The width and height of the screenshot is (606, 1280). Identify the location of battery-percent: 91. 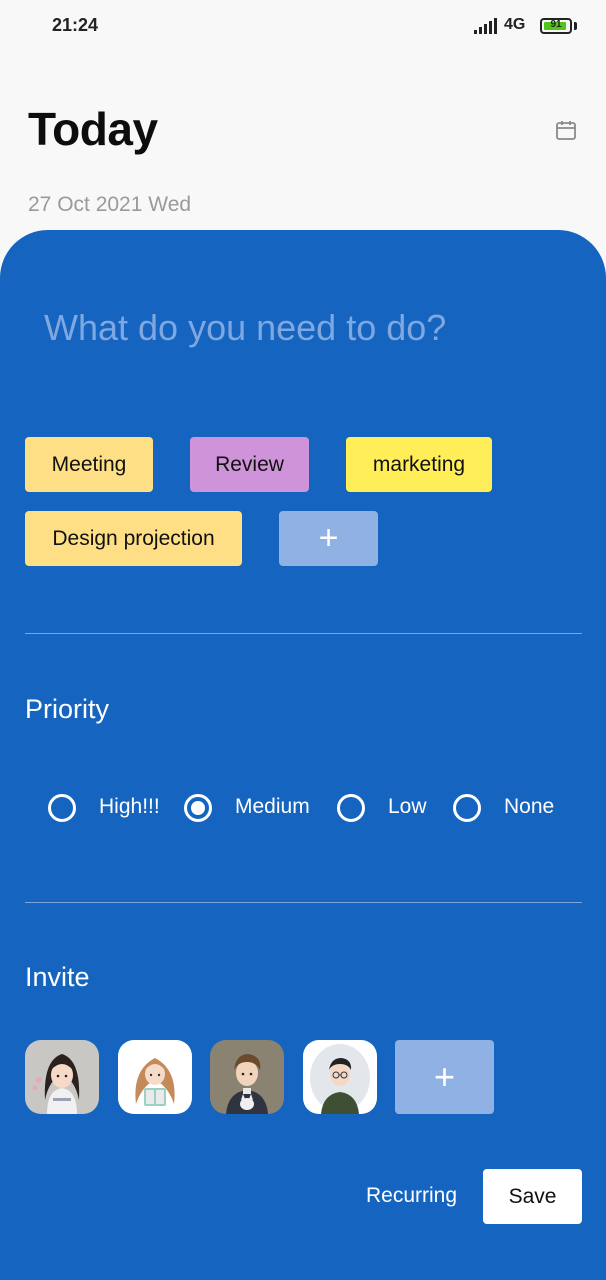
(556, 24).